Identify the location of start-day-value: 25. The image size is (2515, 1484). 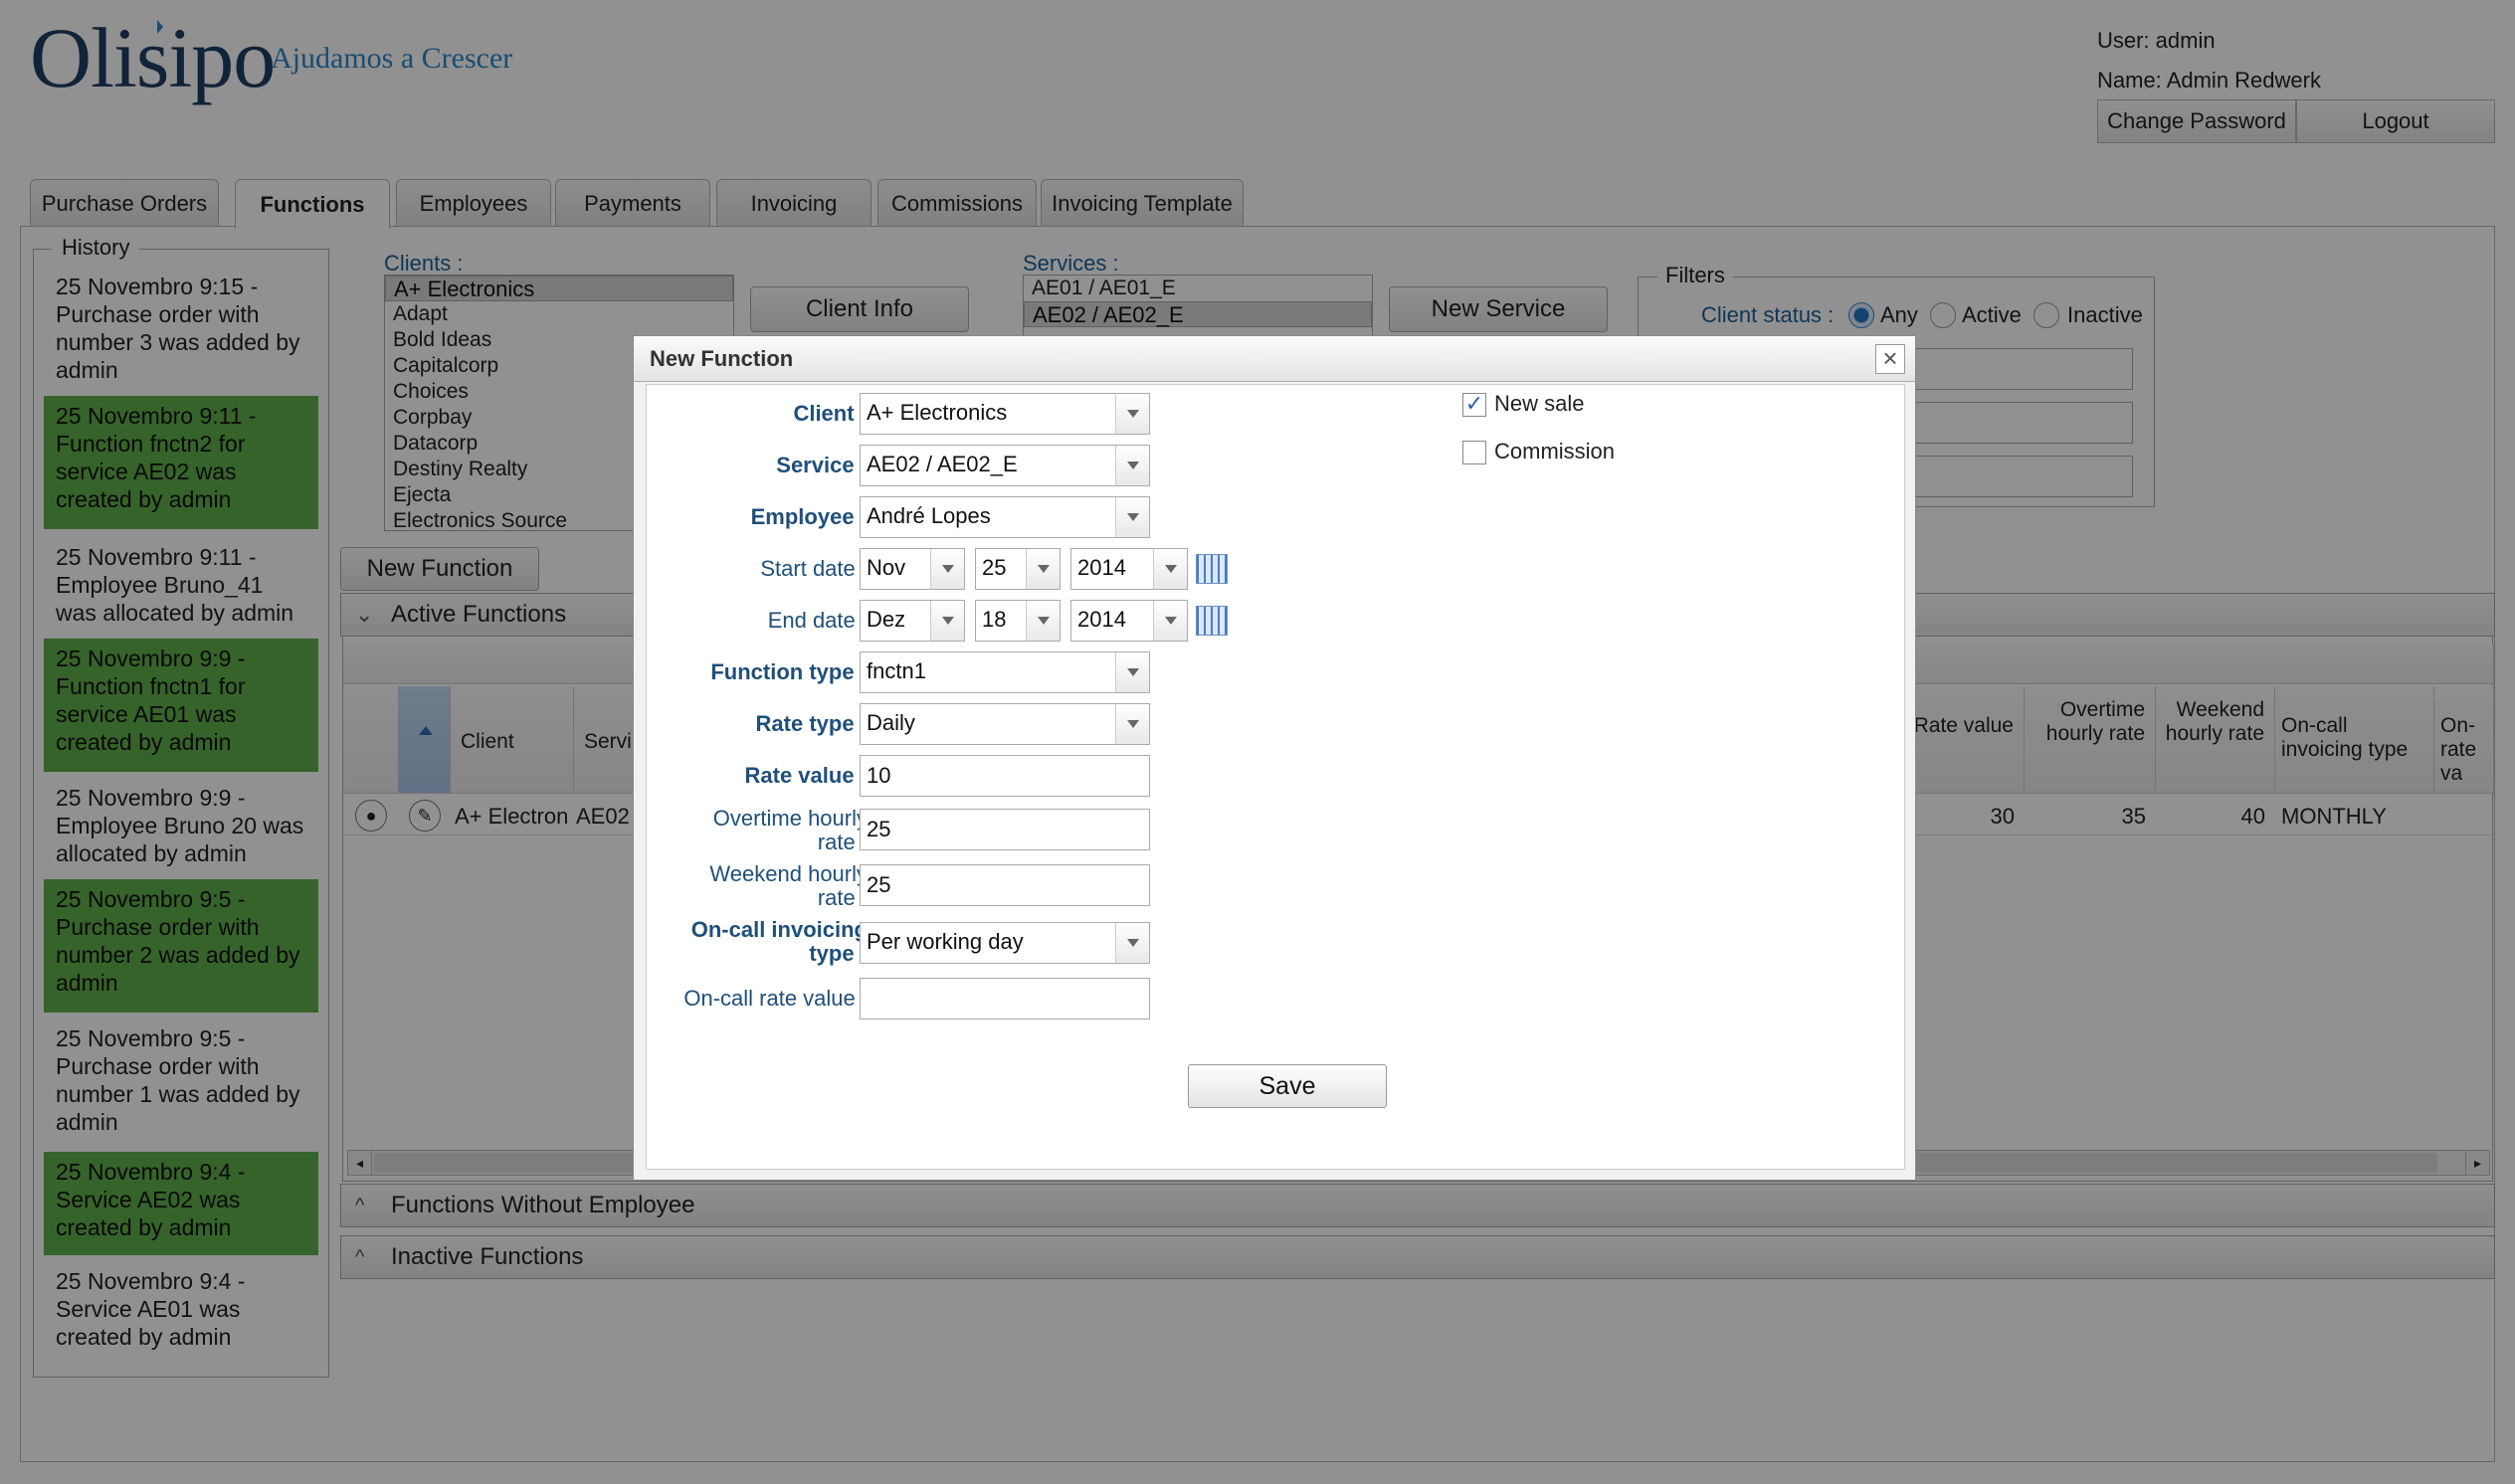
(994, 568).